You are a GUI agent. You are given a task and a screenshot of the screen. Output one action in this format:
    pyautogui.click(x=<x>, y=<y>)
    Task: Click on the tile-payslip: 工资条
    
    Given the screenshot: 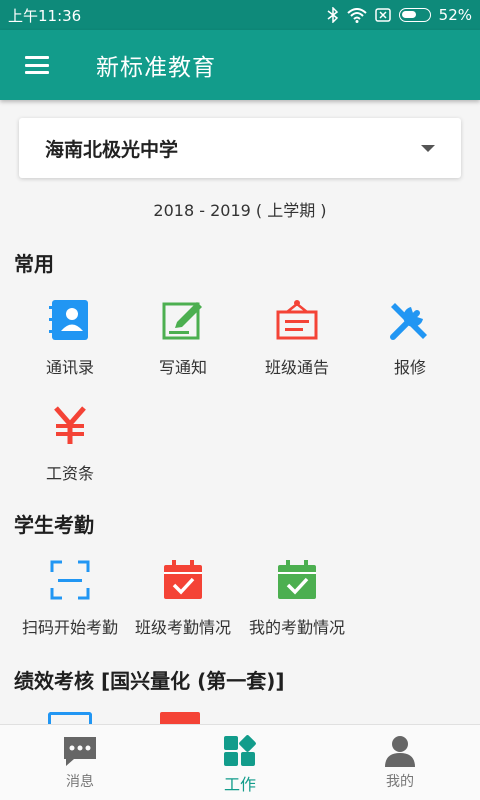 What is the action you would take?
    pyautogui.click(x=70, y=443)
    